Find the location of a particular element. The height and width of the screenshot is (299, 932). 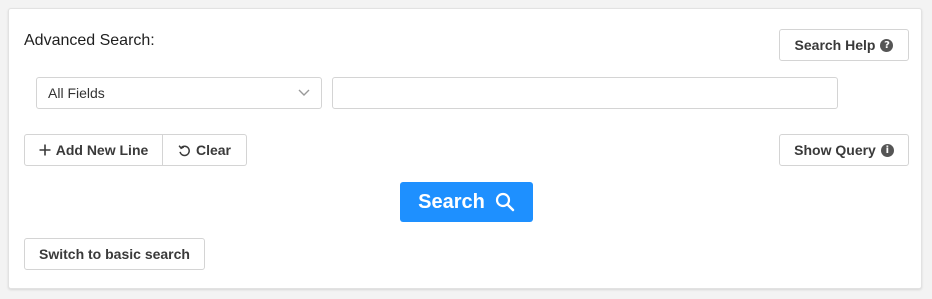

clear-button: Clear is located at coordinates (205, 150).